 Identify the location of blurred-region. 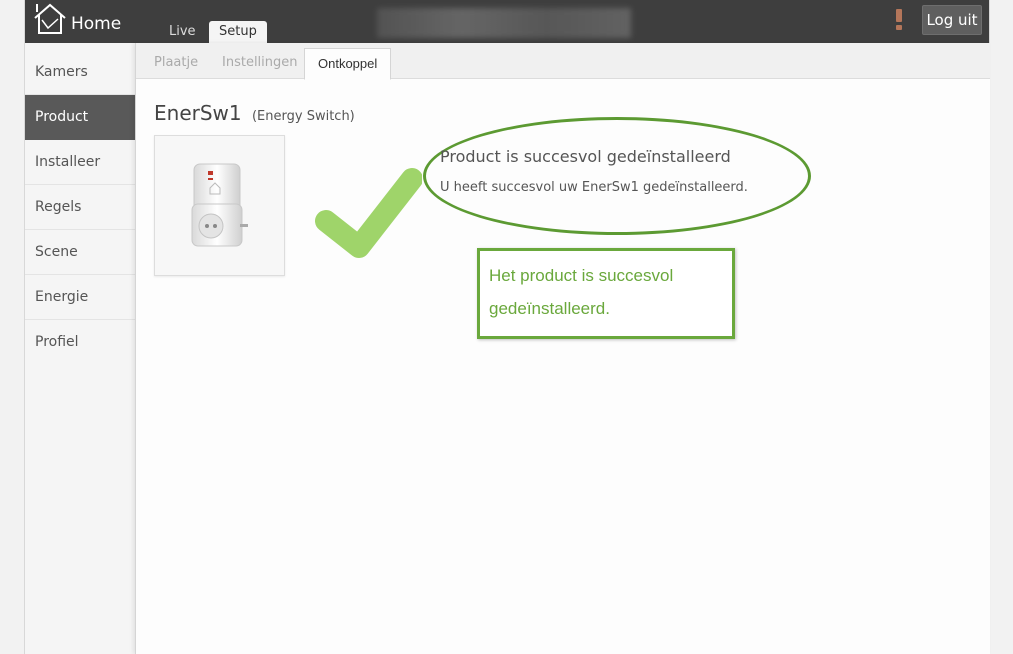
(504, 23).